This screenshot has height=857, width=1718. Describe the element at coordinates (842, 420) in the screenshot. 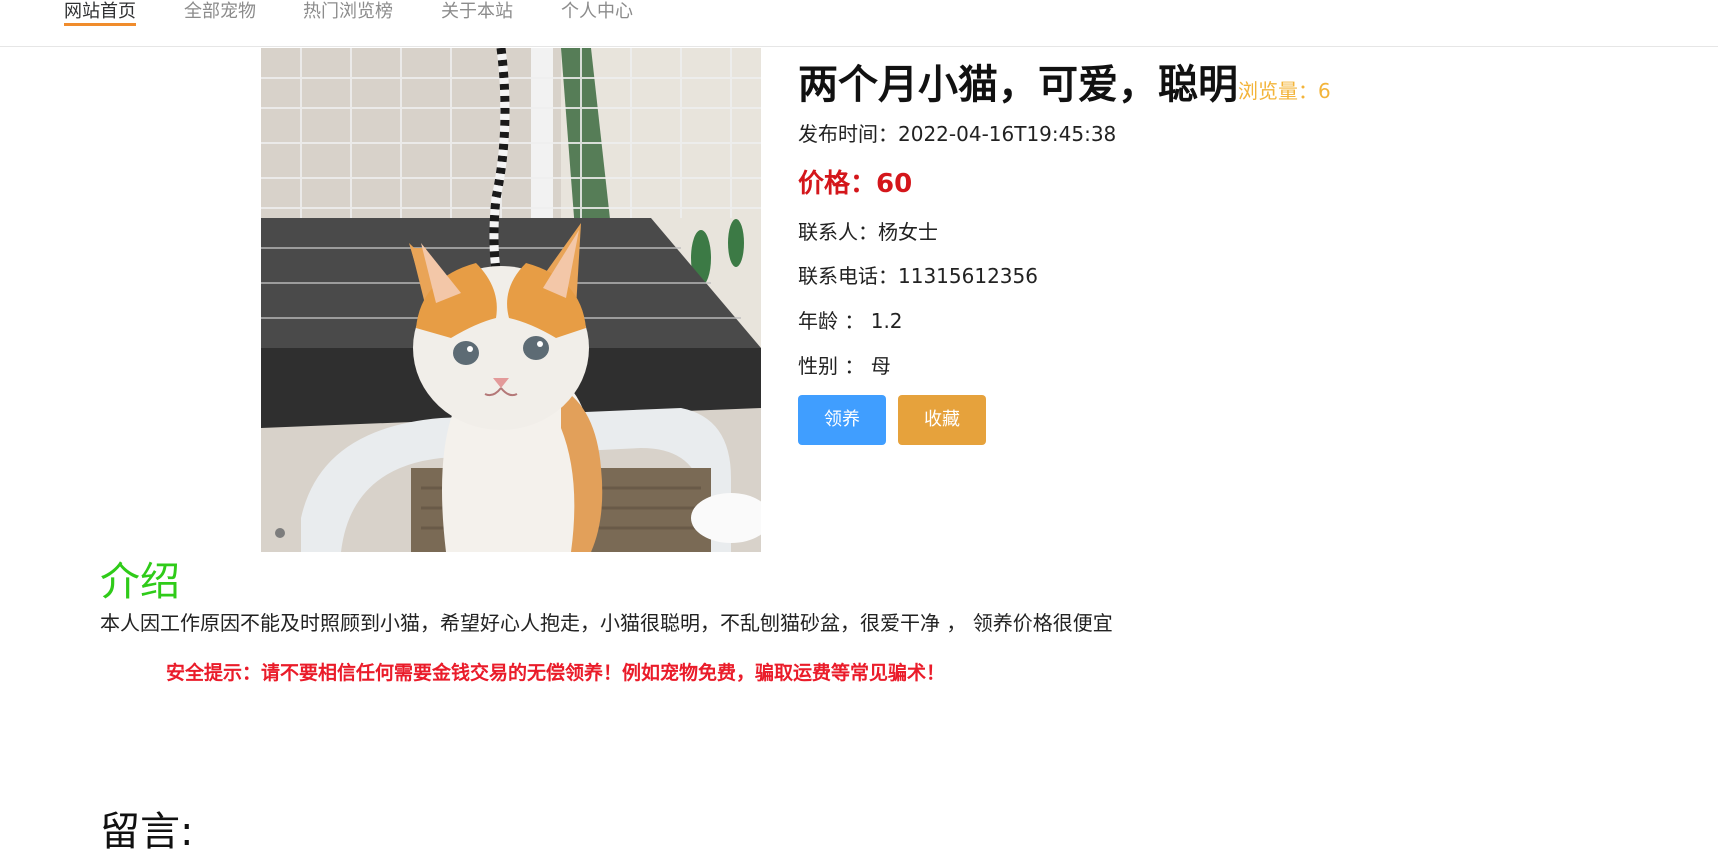

I see `adopt-button: 领养` at that location.